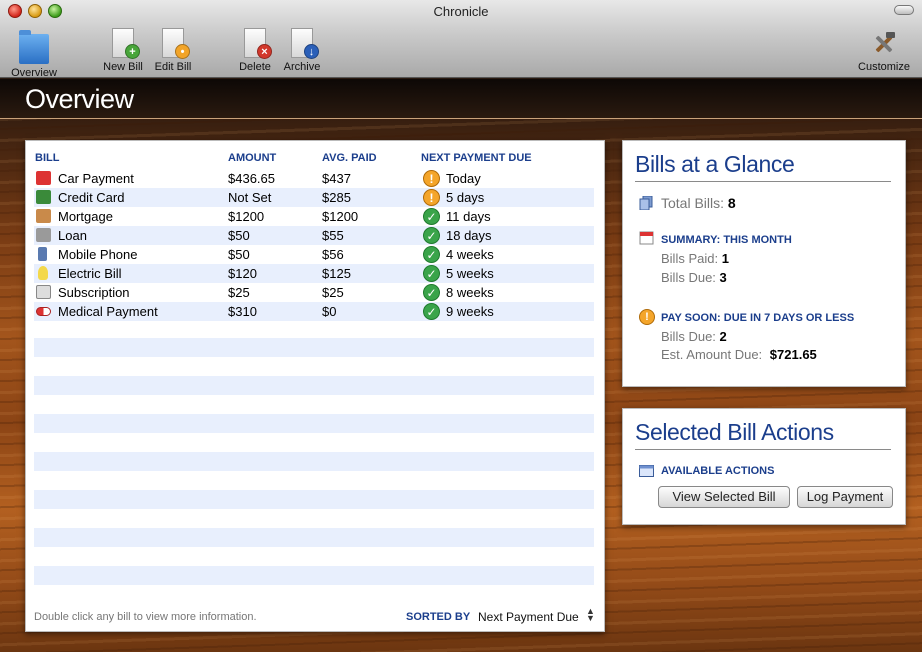 The height and width of the screenshot is (652, 922). I want to click on panel-title: Bills at a Glance, so click(715, 164).